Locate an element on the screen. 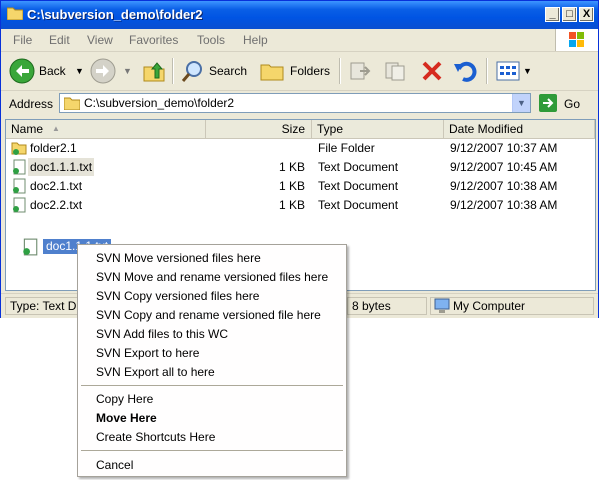 The height and width of the screenshot is (480, 605). close-button: X is located at coordinates (586, 14).